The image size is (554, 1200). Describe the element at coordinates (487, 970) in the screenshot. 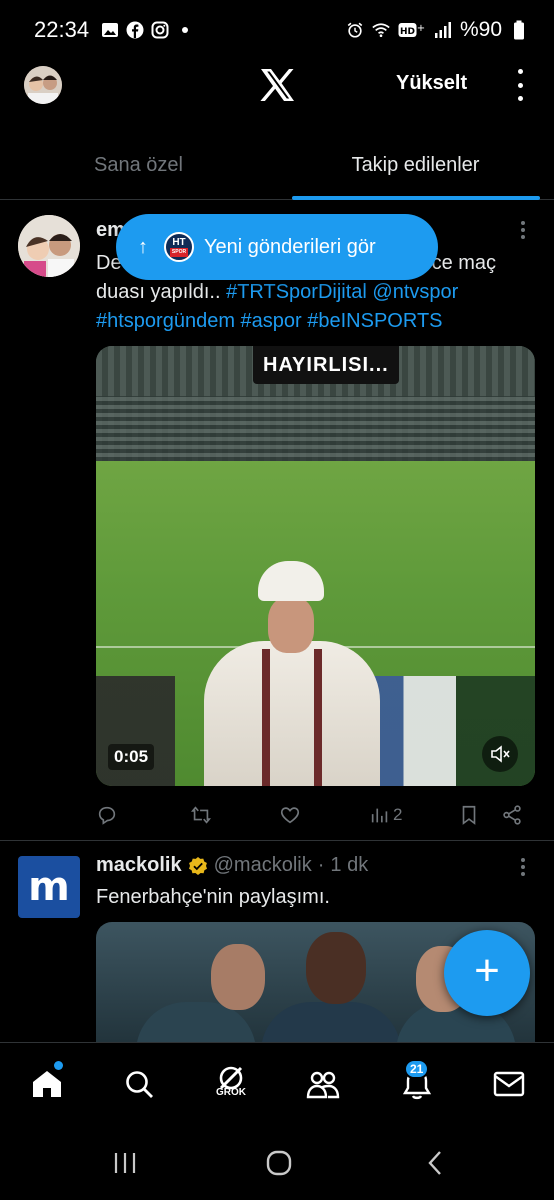

I see `plus-icon: +` at that location.